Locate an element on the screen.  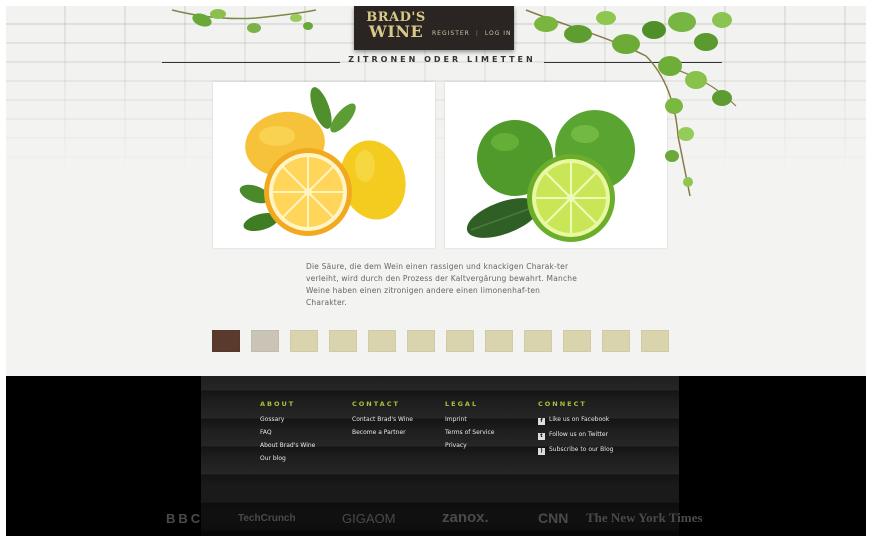
footer-link-twitter: t Follow us on Twitter is located at coordinates (575, 435).